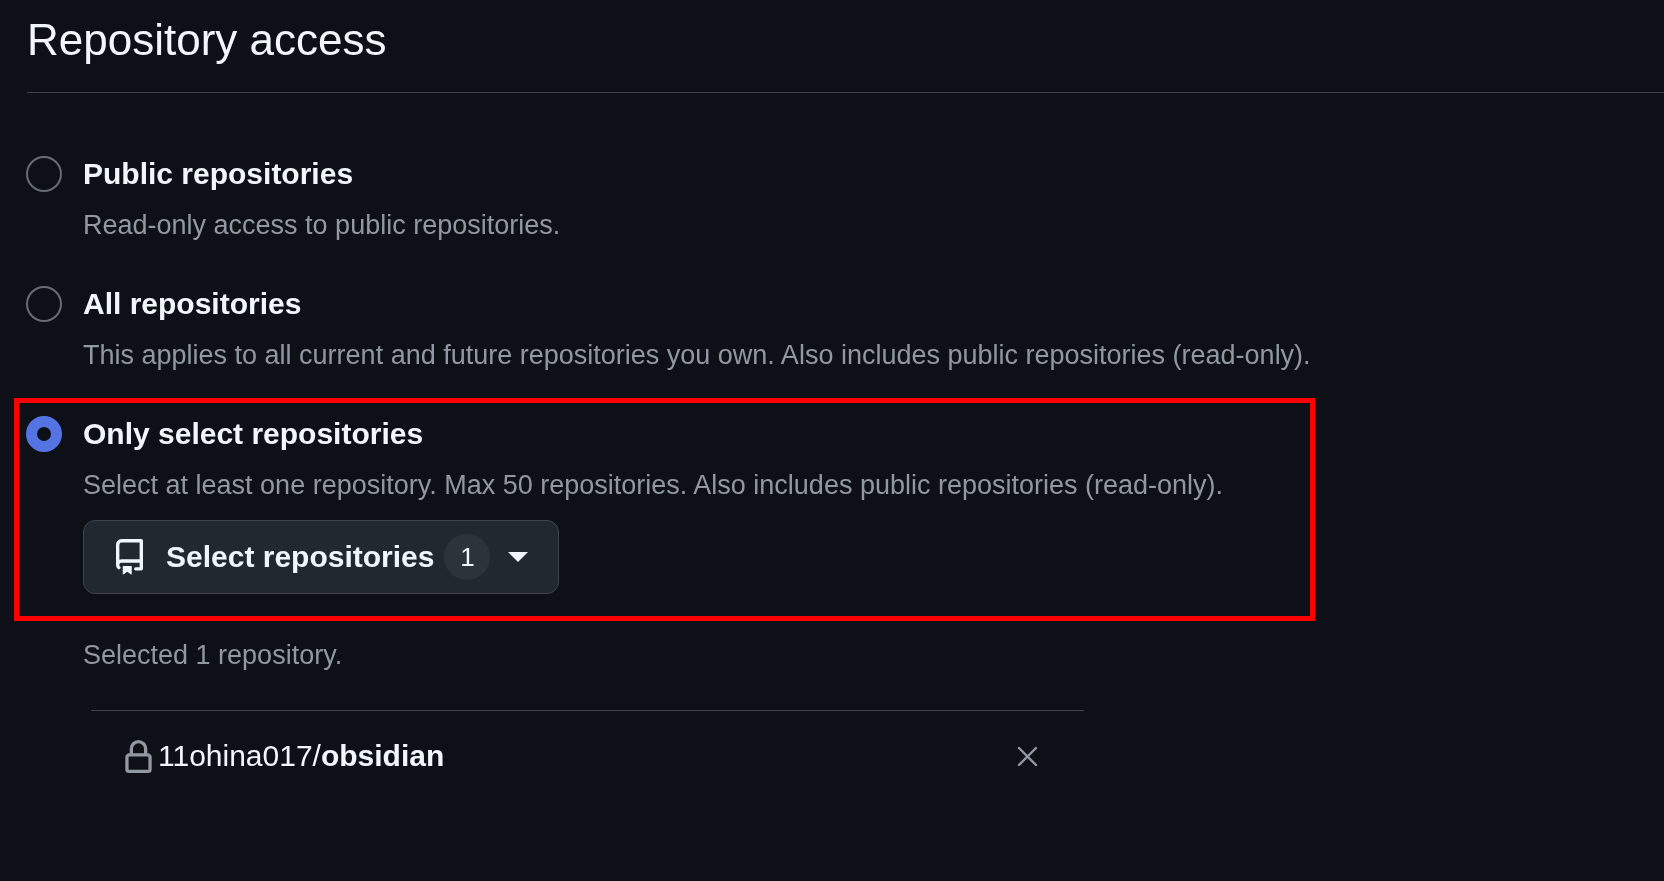 This screenshot has height=881, width=1664. What do you see at coordinates (322, 225) in the screenshot?
I see `option-description: Read-only access to public repositories.` at bounding box center [322, 225].